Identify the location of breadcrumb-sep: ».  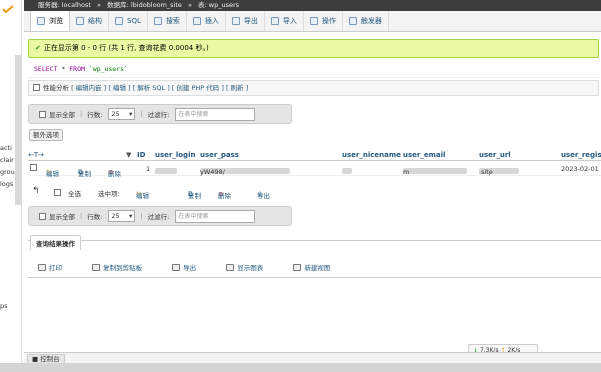
(99, 5).